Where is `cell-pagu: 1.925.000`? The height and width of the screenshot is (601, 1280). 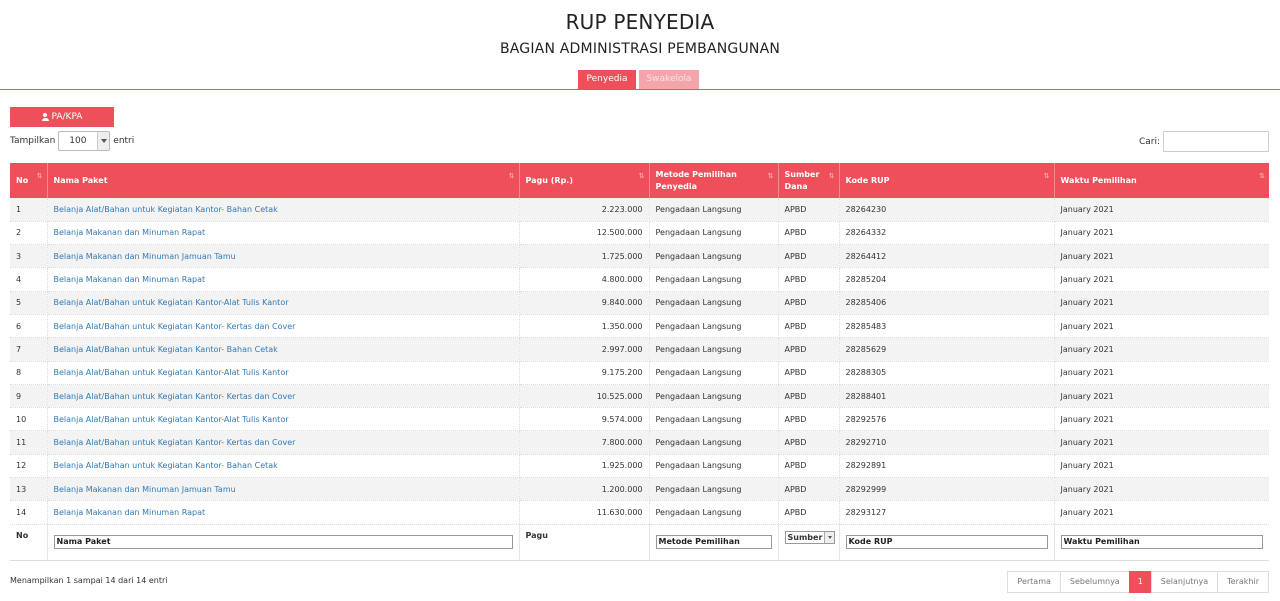
cell-pagu: 1.925.000 is located at coordinates (584, 466).